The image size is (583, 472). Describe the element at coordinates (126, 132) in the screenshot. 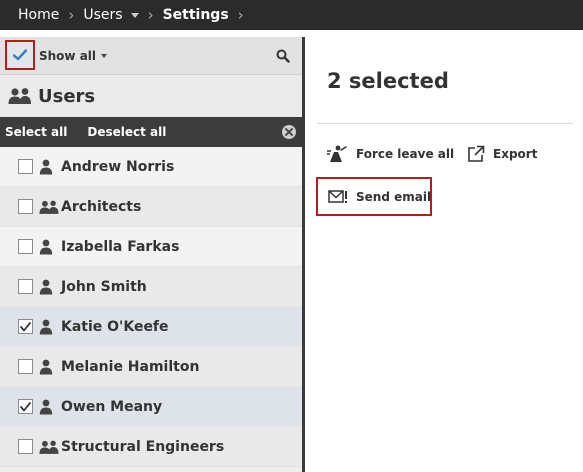

I see `deselect-all-button: Deselect all` at that location.